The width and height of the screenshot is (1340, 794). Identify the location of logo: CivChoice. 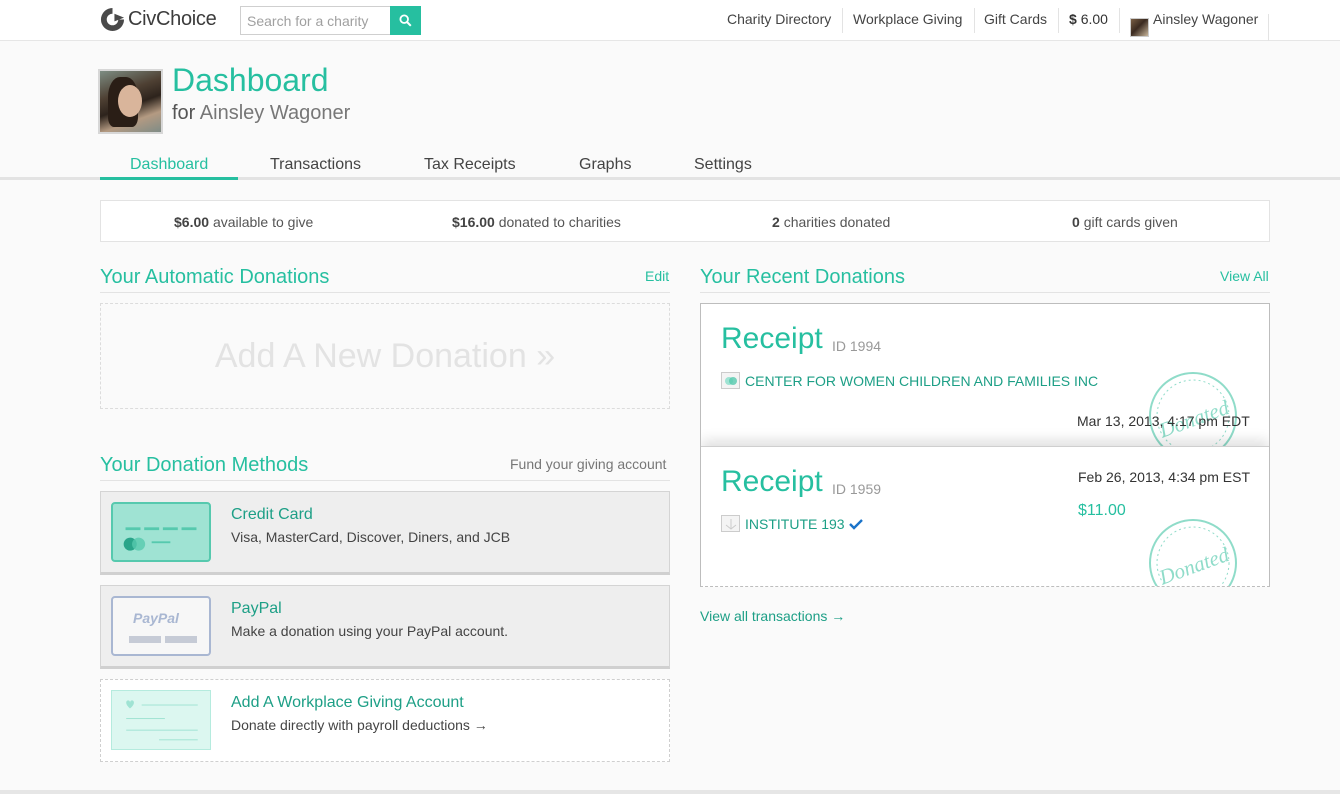
(158, 19).